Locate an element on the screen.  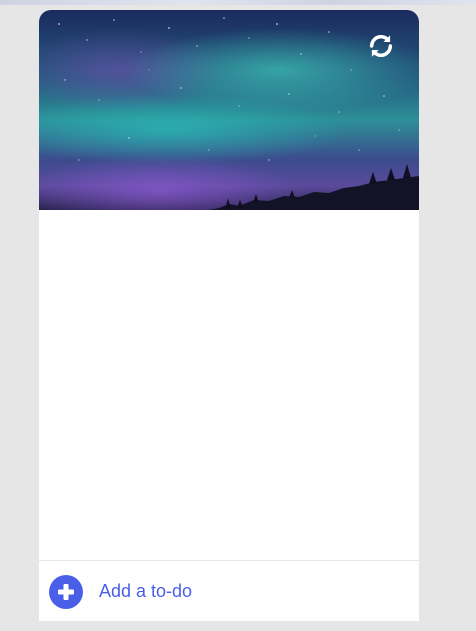
browser-top-strip is located at coordinates (238, 2).